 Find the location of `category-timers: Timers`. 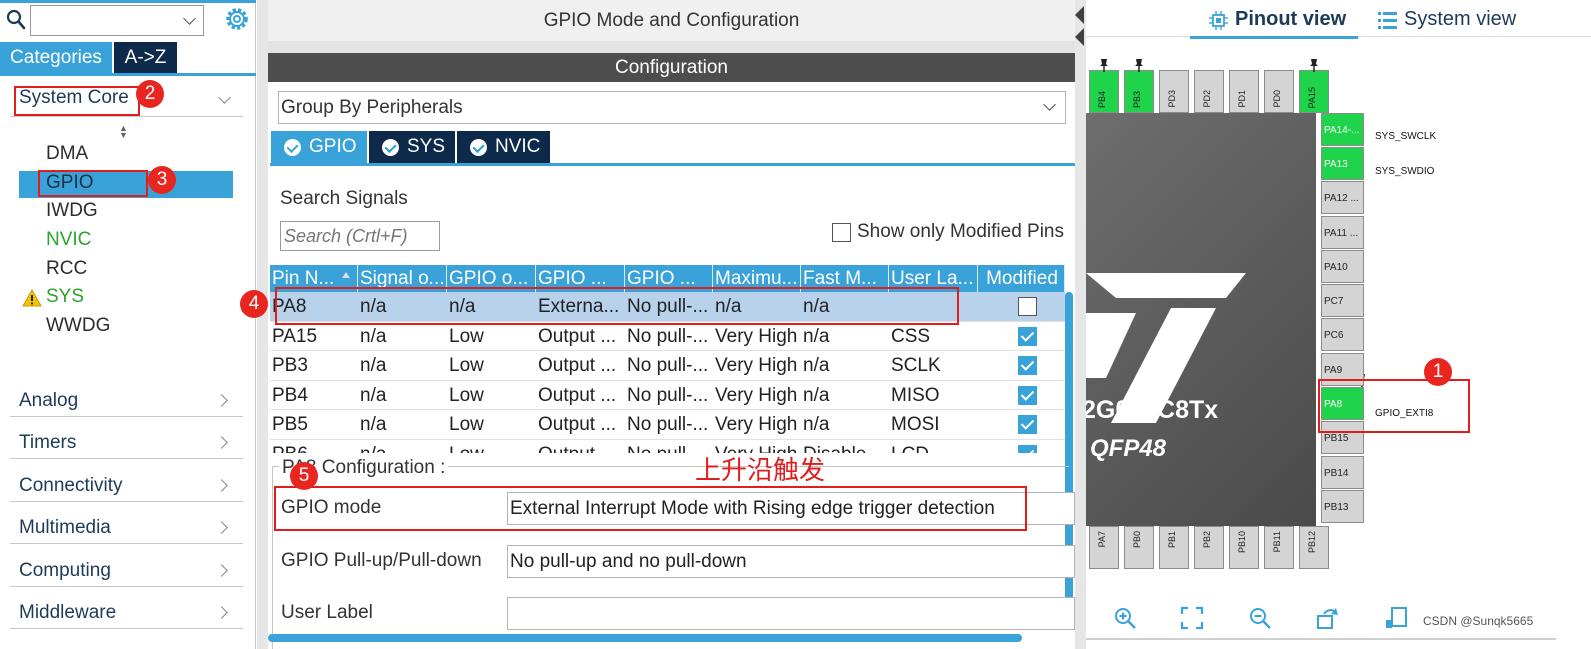

category-timers: Timers is located at coordinates (47, 443).